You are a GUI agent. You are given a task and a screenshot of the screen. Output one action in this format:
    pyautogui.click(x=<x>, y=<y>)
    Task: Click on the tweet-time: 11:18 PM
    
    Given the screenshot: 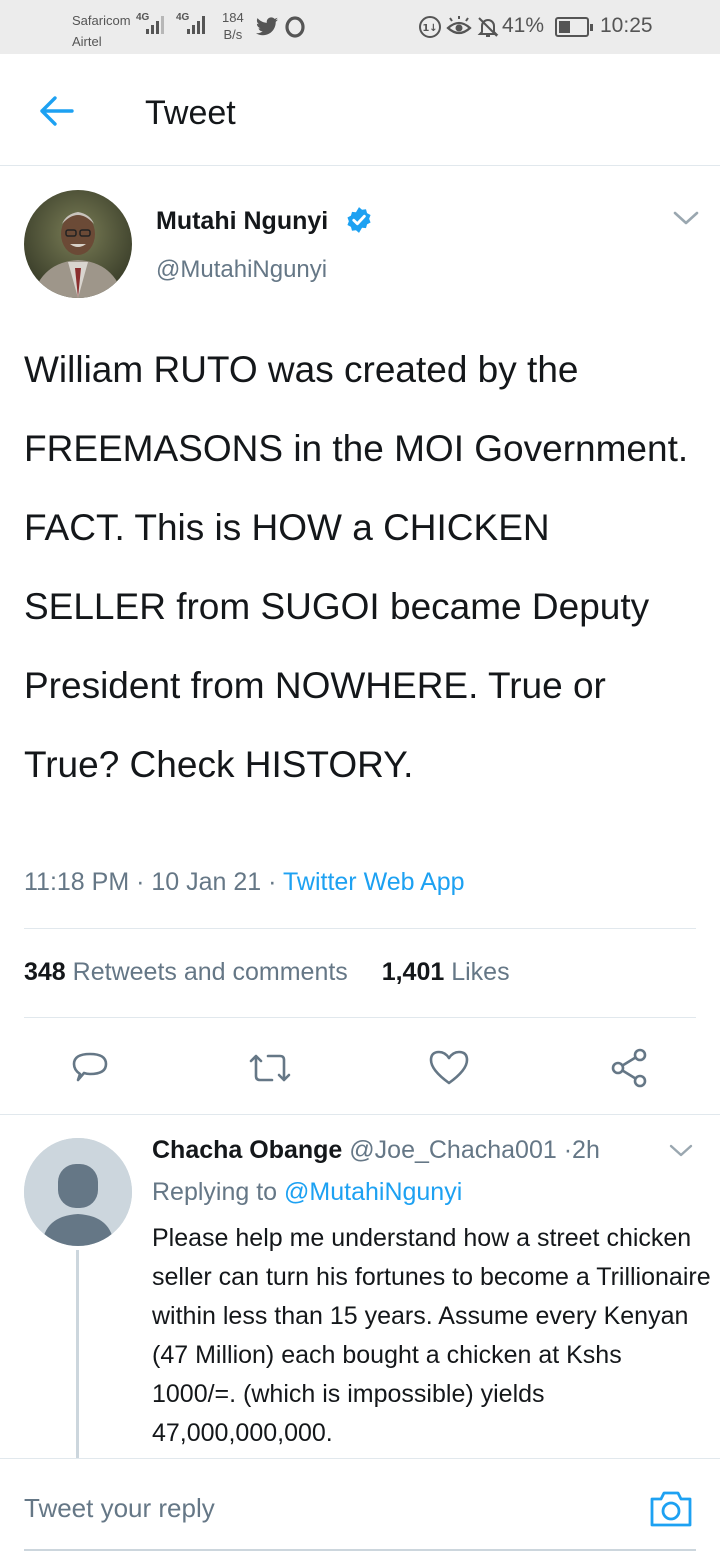 What is the action you would take?
    pyautogui.click(x=77, y=882)
    